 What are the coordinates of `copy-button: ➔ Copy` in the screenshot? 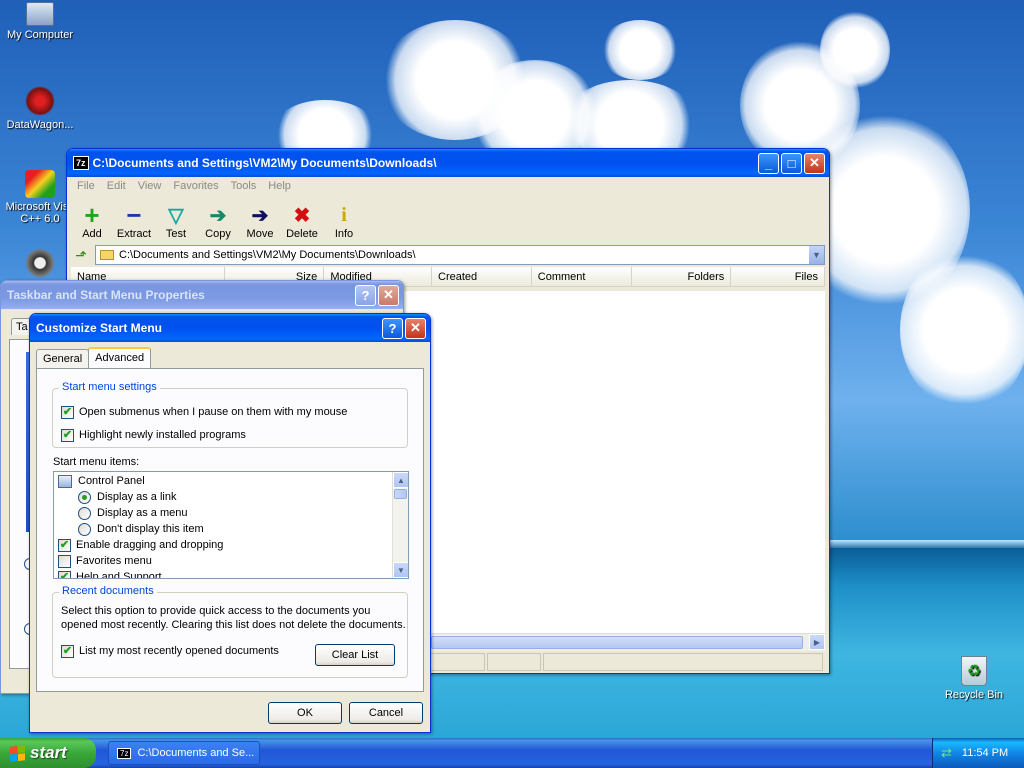 It's located at (218, 221).